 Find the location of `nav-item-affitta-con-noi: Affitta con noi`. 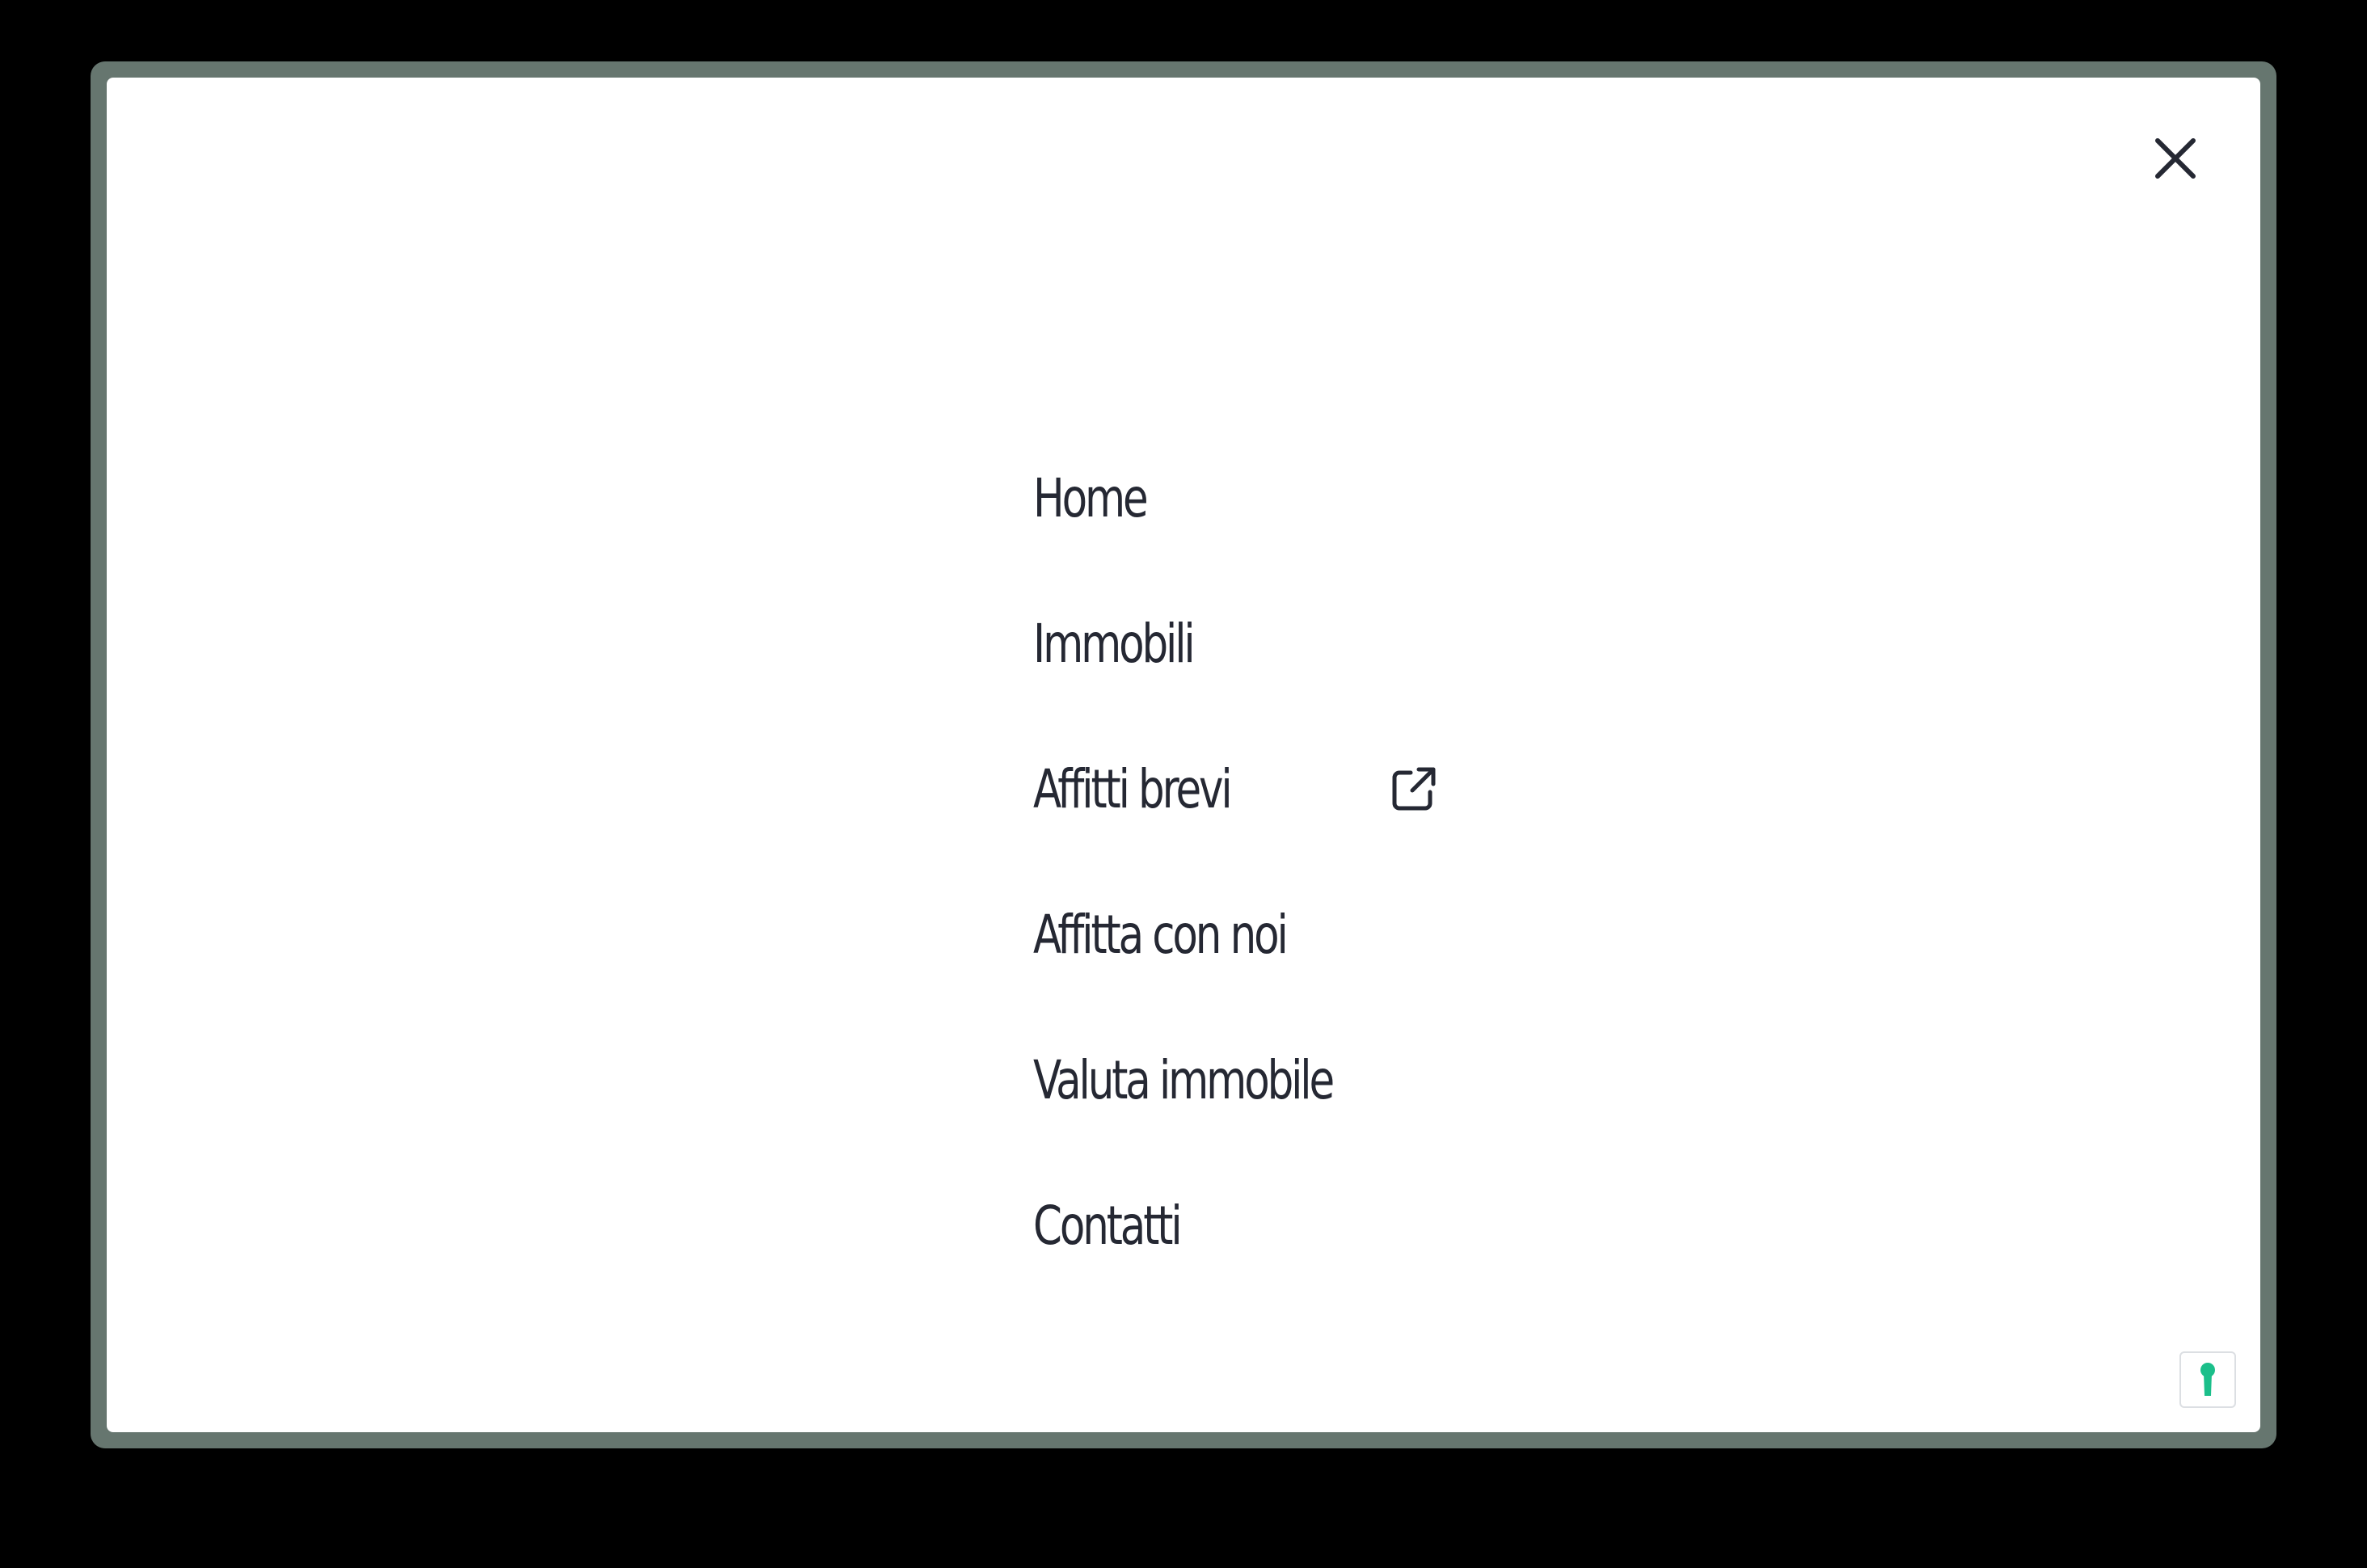

nav-item-affitta-con-noi: Affitta con noi is located at coordinates (1225, 934).